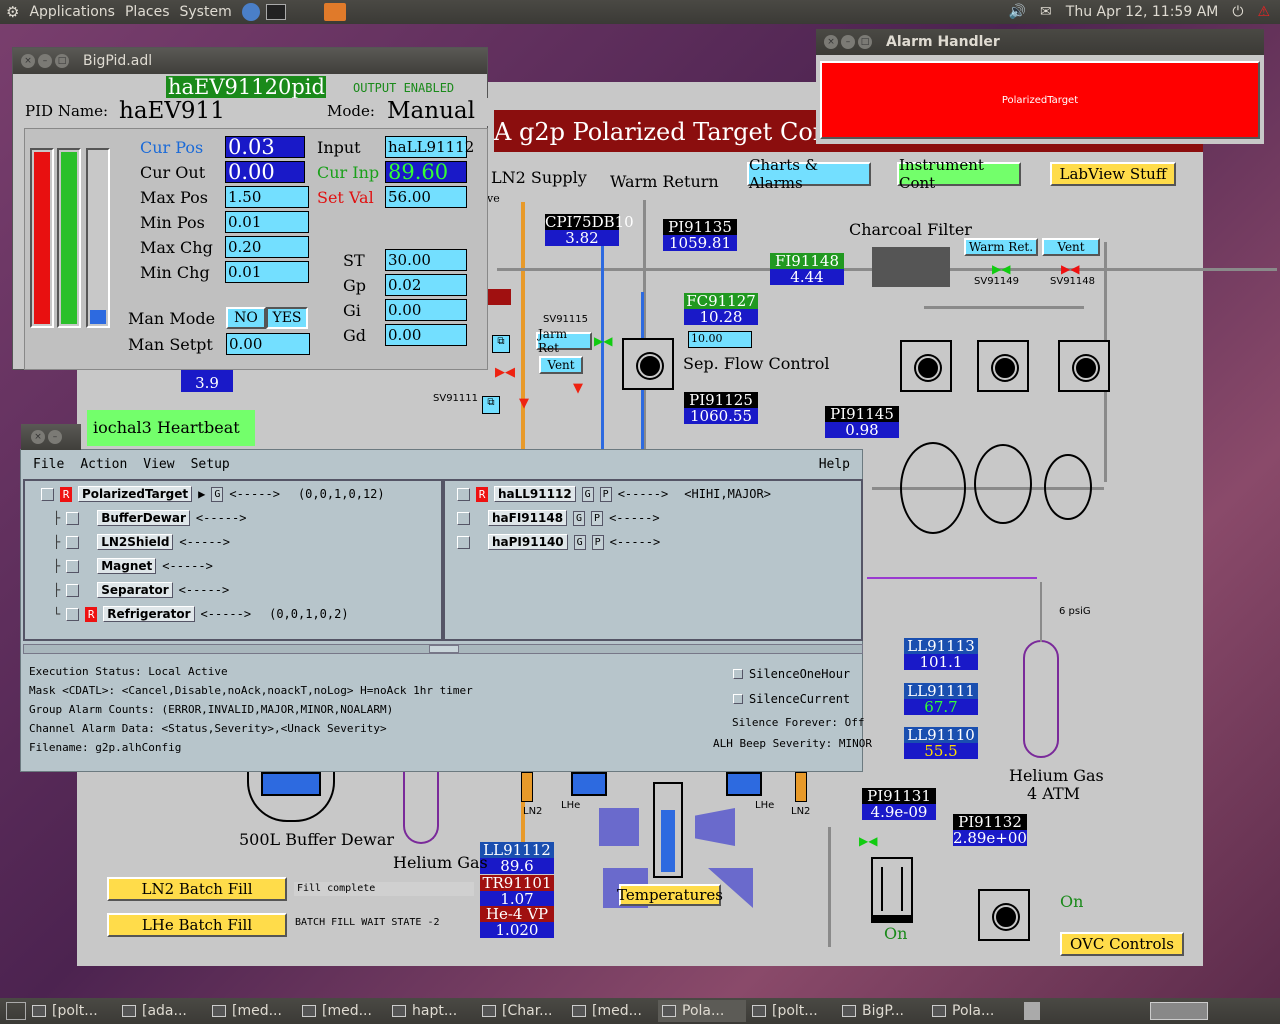 The image size is (1280, 1024). I want to click on fc91127-setpoint: 10.00, so click(720, 339).